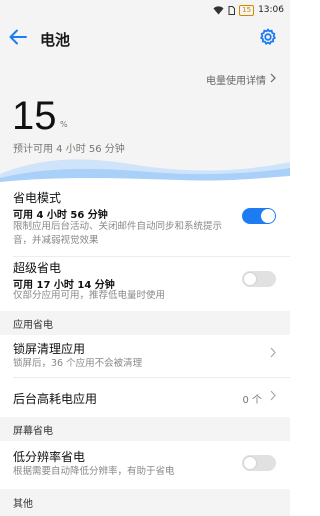 The image size is (320, 516). Describe the element at coordinates (232, 10) in the screenshot. I see `sim-icon` at that location.